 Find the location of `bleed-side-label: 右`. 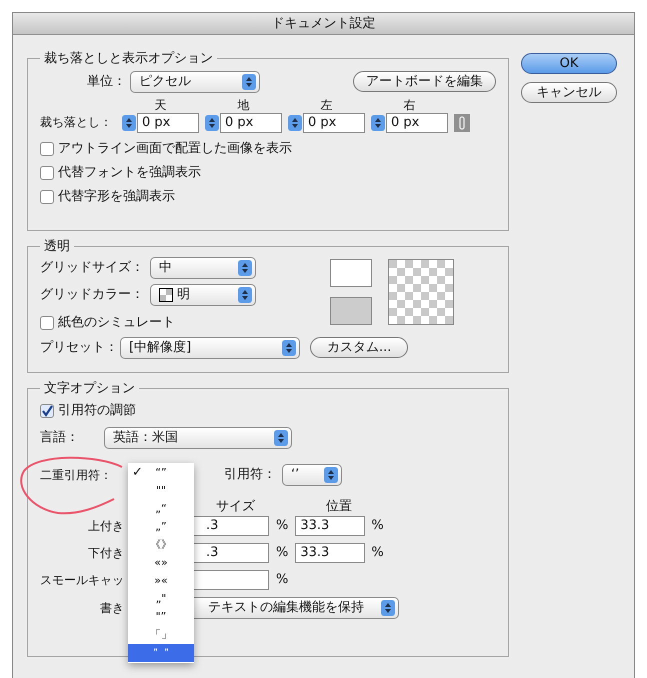

bleed-side-label: 右 is located at coordinates (410, 104).